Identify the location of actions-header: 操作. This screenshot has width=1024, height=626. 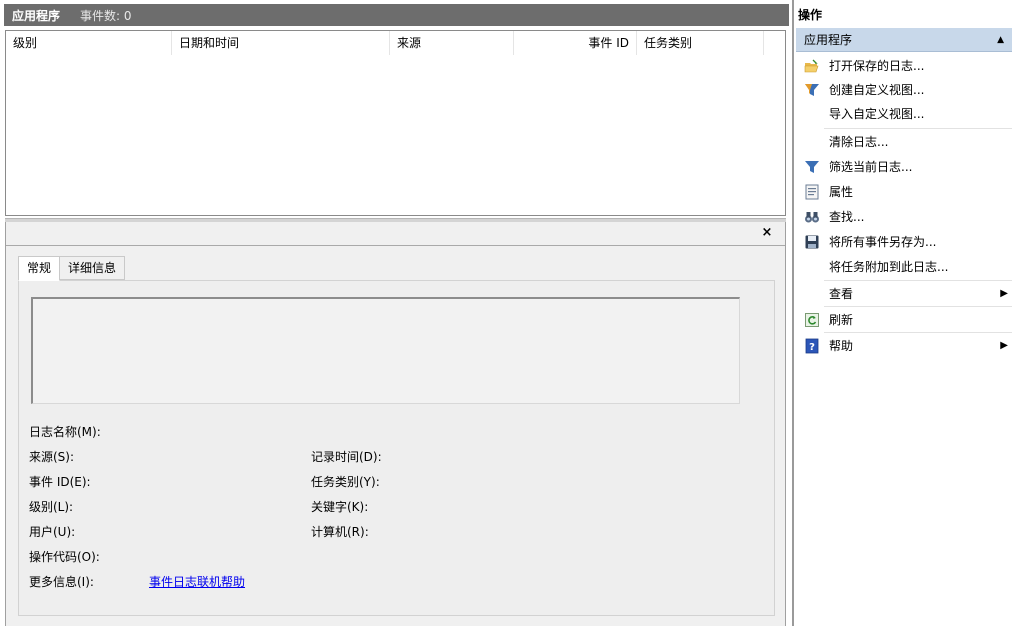
(810, 15).